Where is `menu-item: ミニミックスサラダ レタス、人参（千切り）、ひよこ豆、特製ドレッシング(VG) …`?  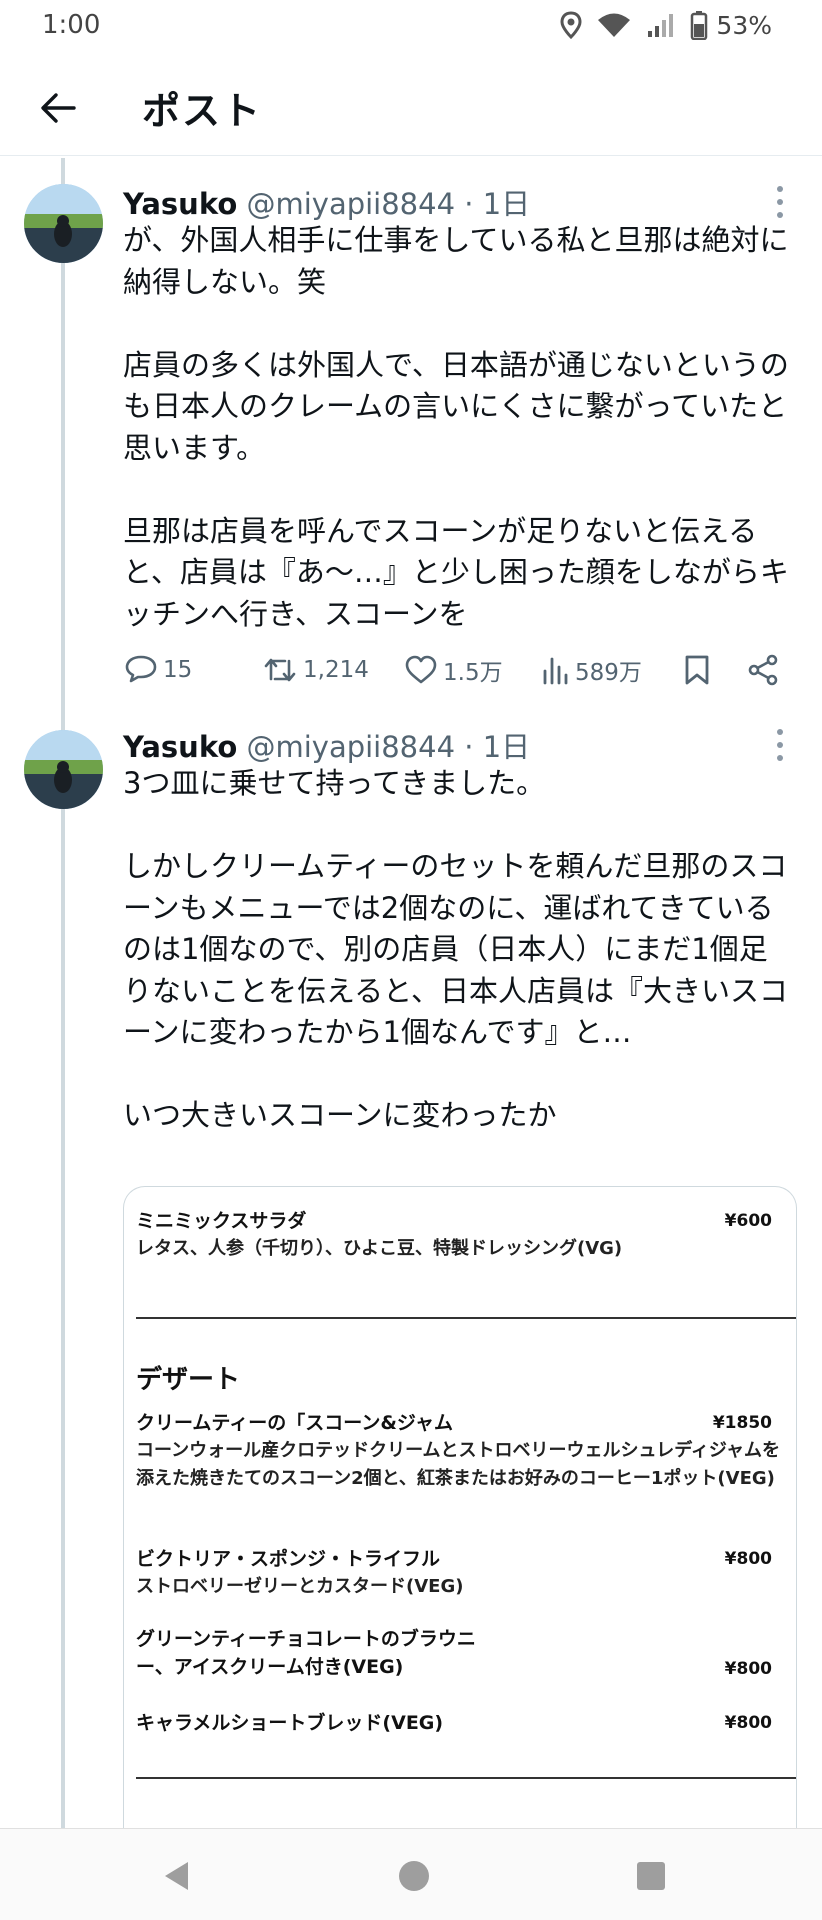
menu-item: ミニミックスサラダ レタス、人参（千切り）、ひよこ豆、特製ドレッシング(VG) … is located at coordinates (461, 1235).